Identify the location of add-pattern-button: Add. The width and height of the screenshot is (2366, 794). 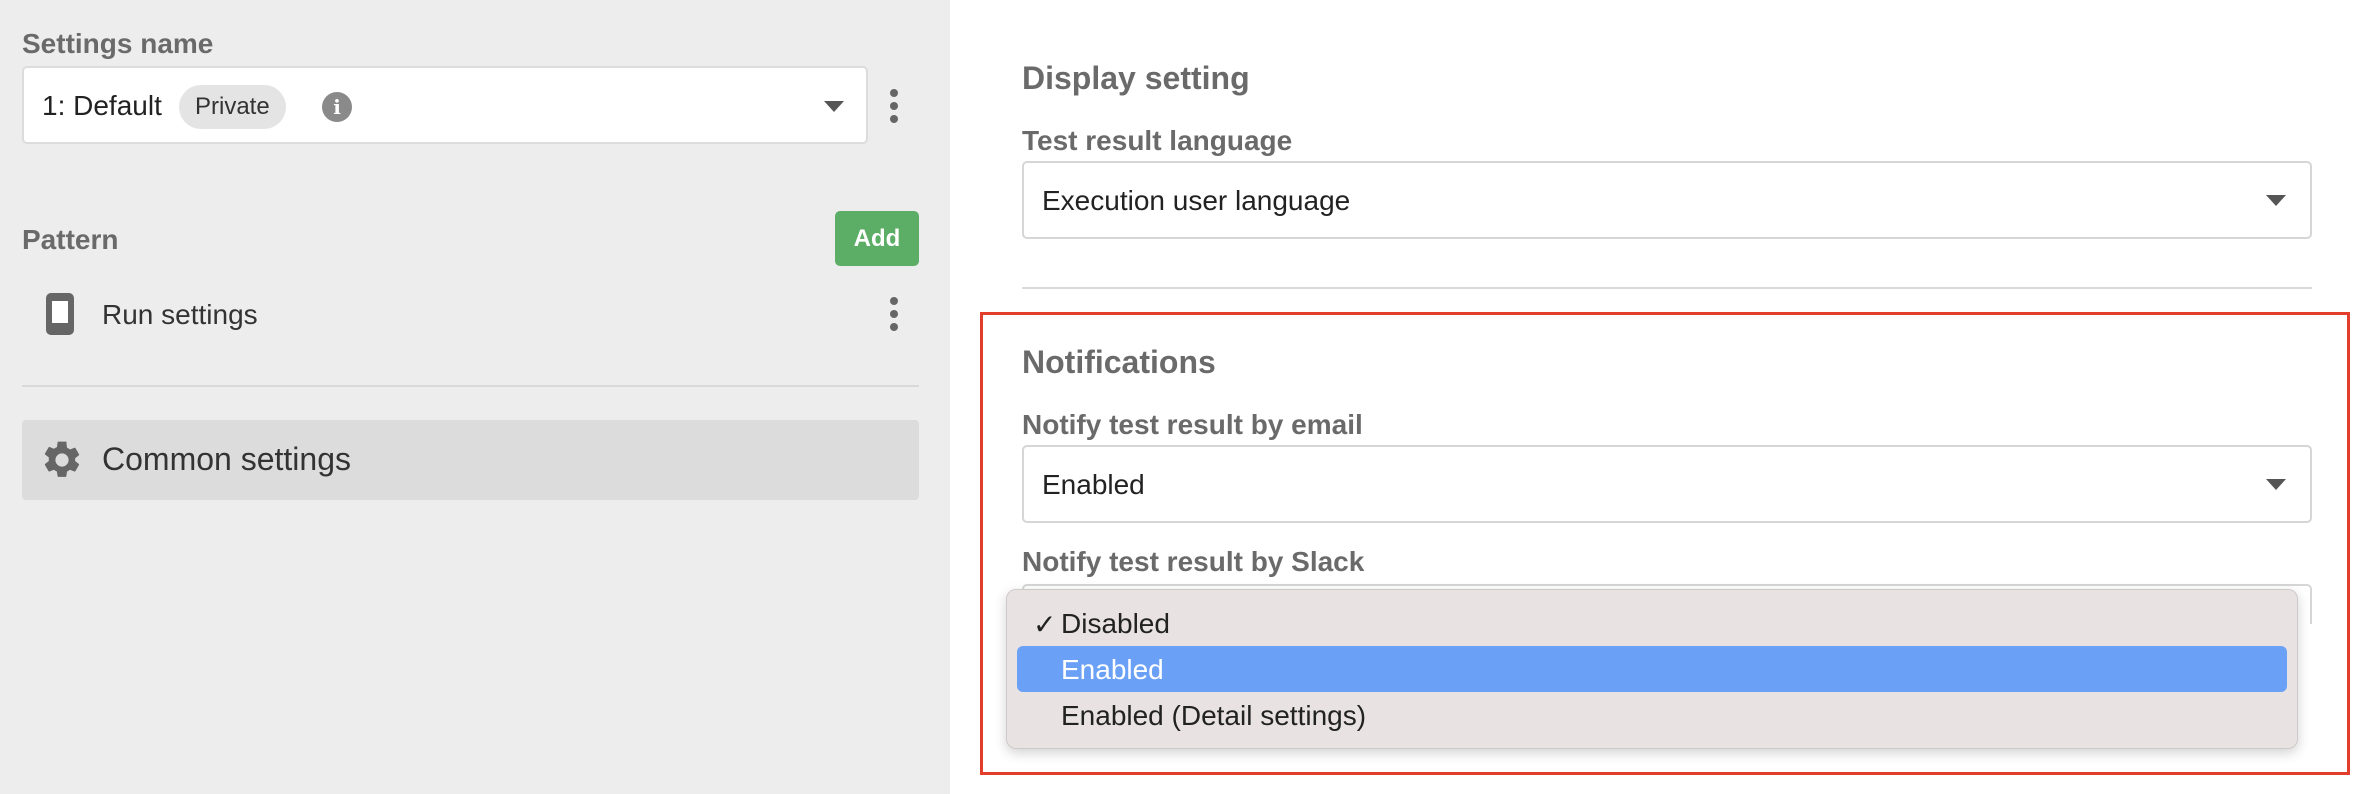
(877, 238).